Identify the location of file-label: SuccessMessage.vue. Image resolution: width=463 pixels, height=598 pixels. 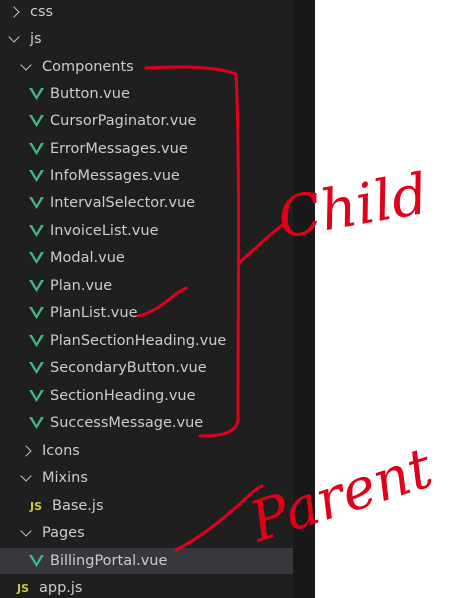
(127, 423).